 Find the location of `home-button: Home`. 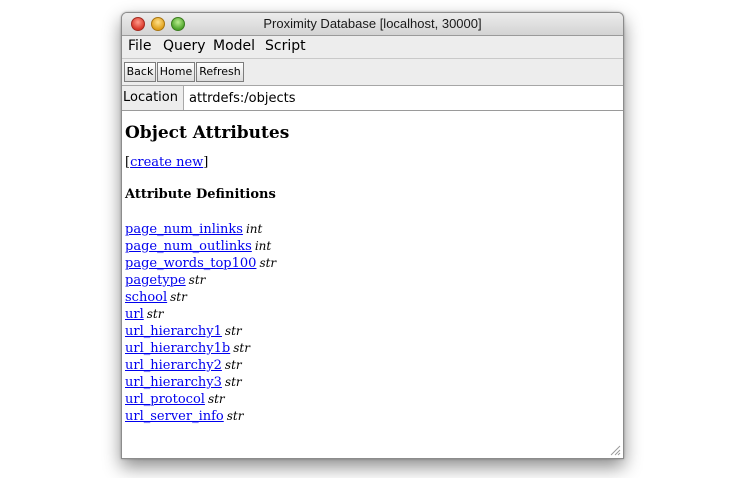

home-button: Home is located at coordinates (176, 72).